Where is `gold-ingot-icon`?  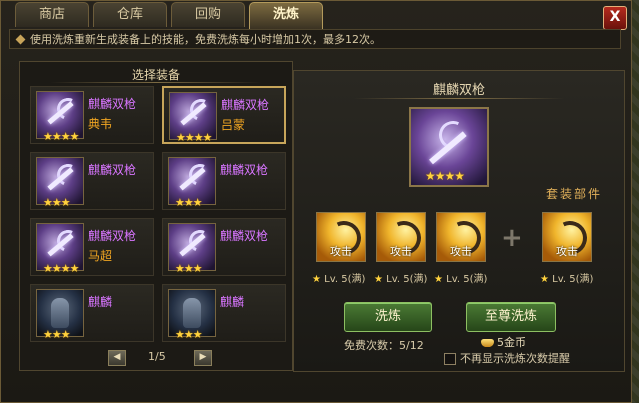 gold-ingot-icon is located at coordinates (487, 343).